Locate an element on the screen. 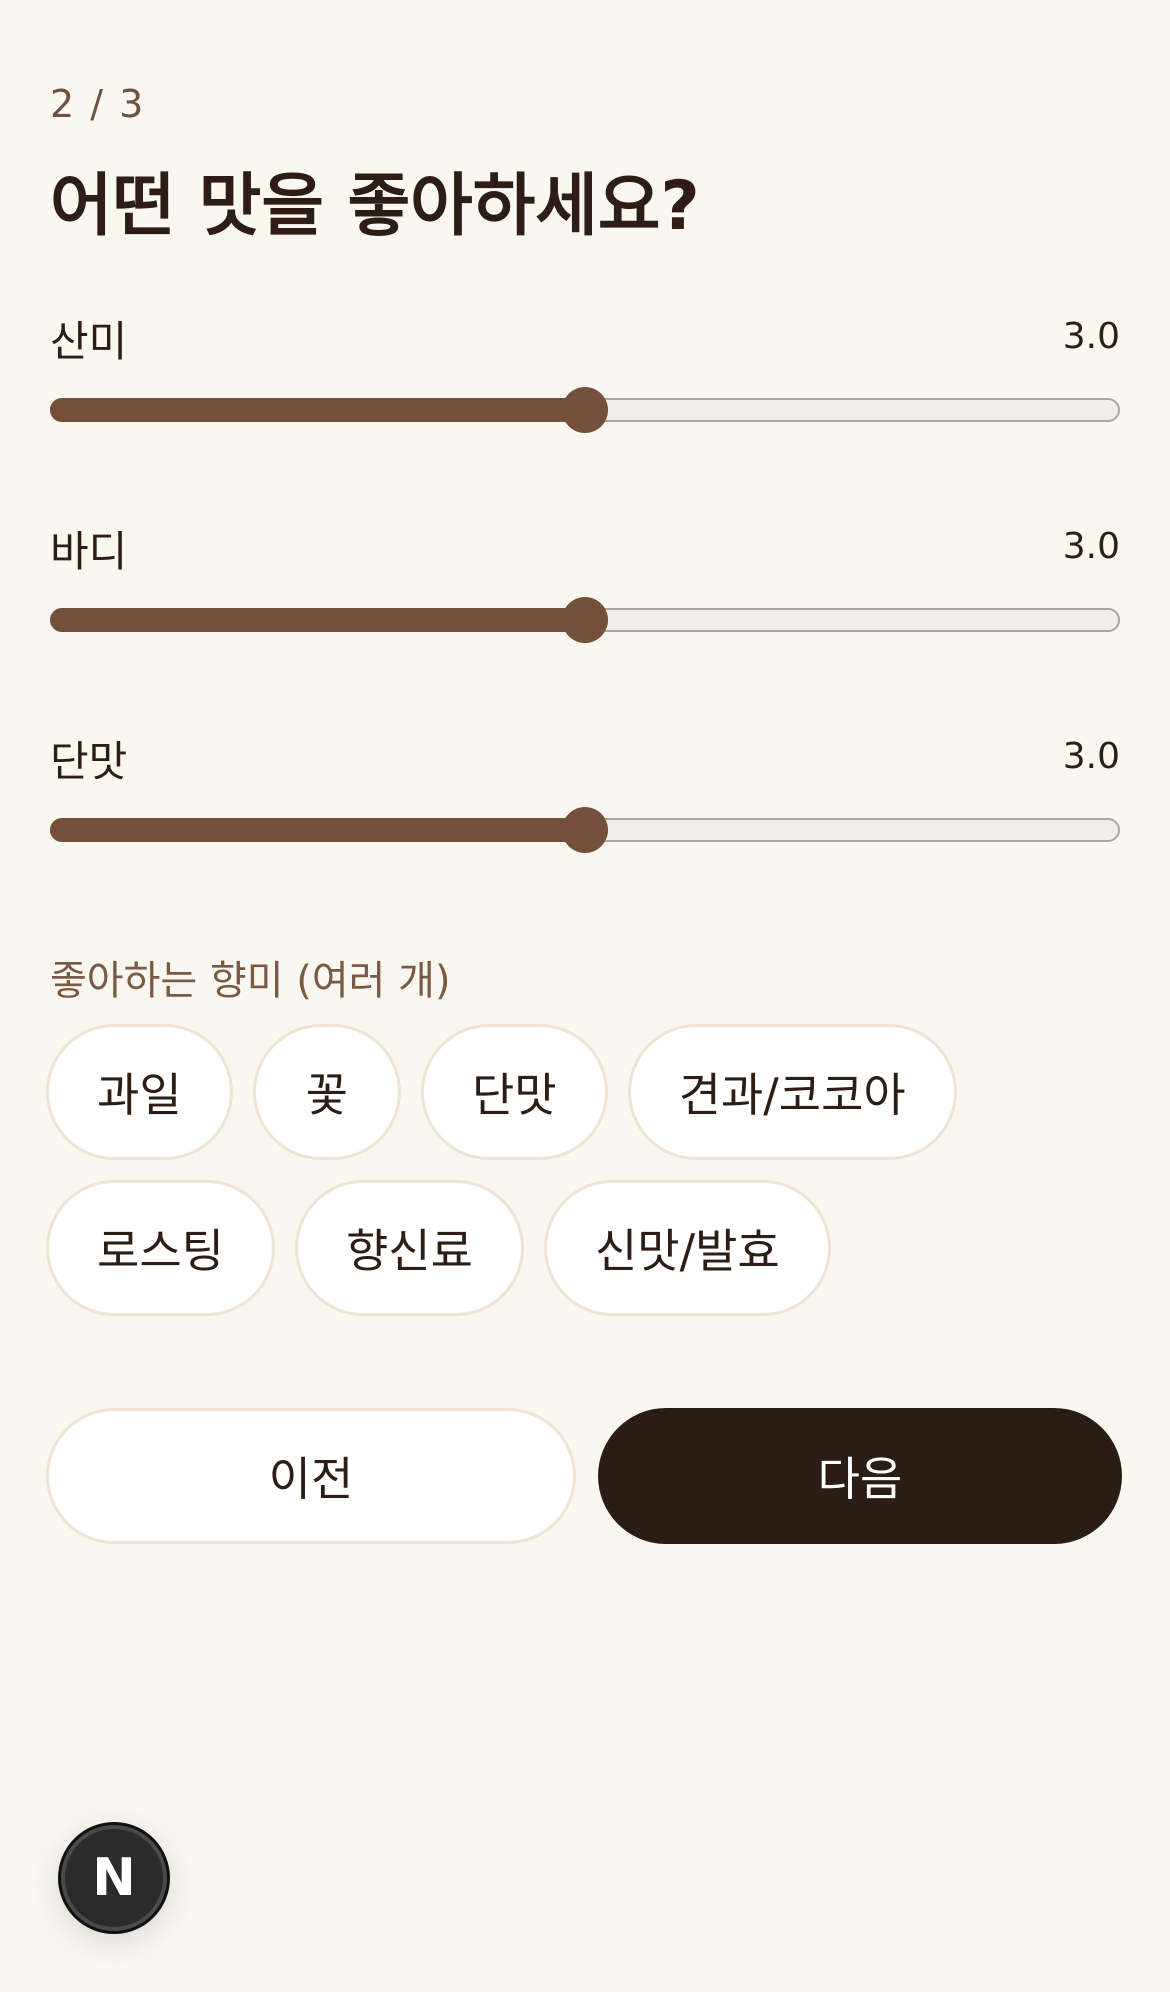 This screenshot has height=1992, width=1170. flavor-chip-sweet: 단맛 is located at coordinates (514, 1092).